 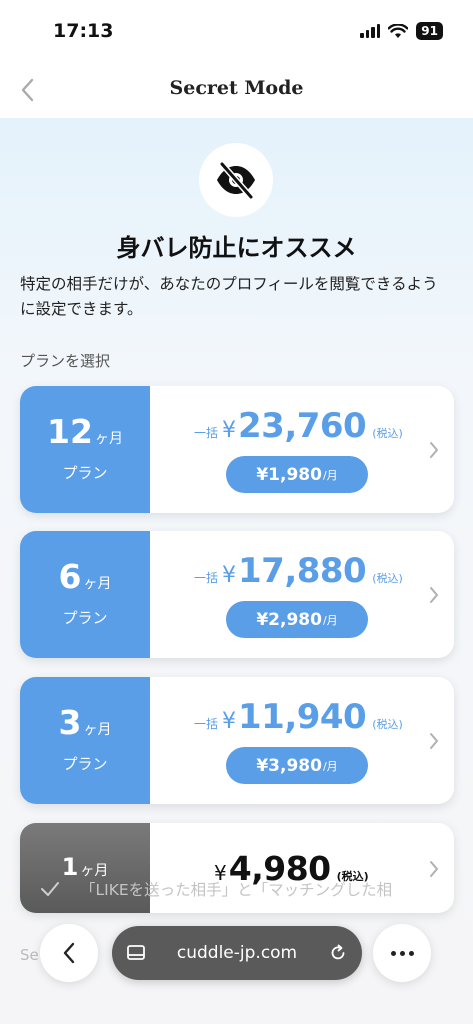 What do you see at coordinates (338, 953) in the screenshot?
I see `reload-icon` at bounding box center [338, 953].